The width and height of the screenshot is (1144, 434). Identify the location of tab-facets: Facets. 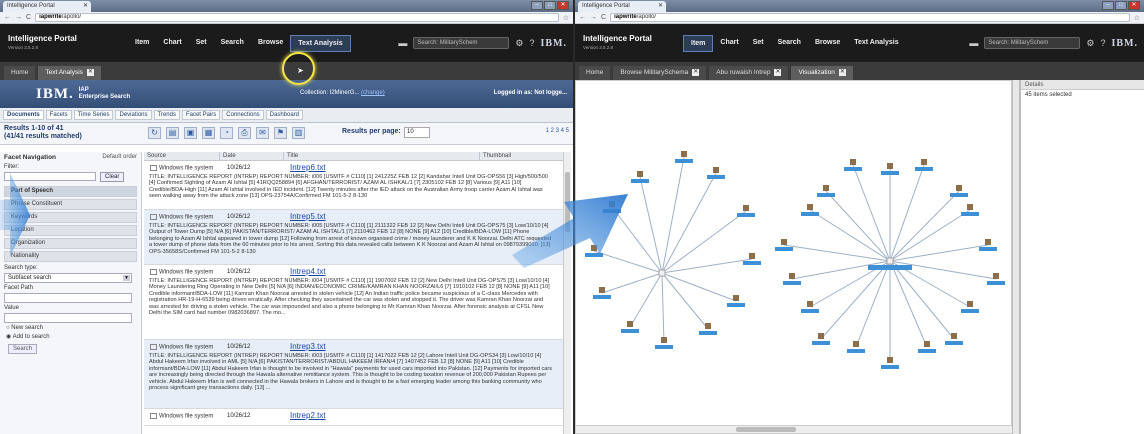
(58, 115).